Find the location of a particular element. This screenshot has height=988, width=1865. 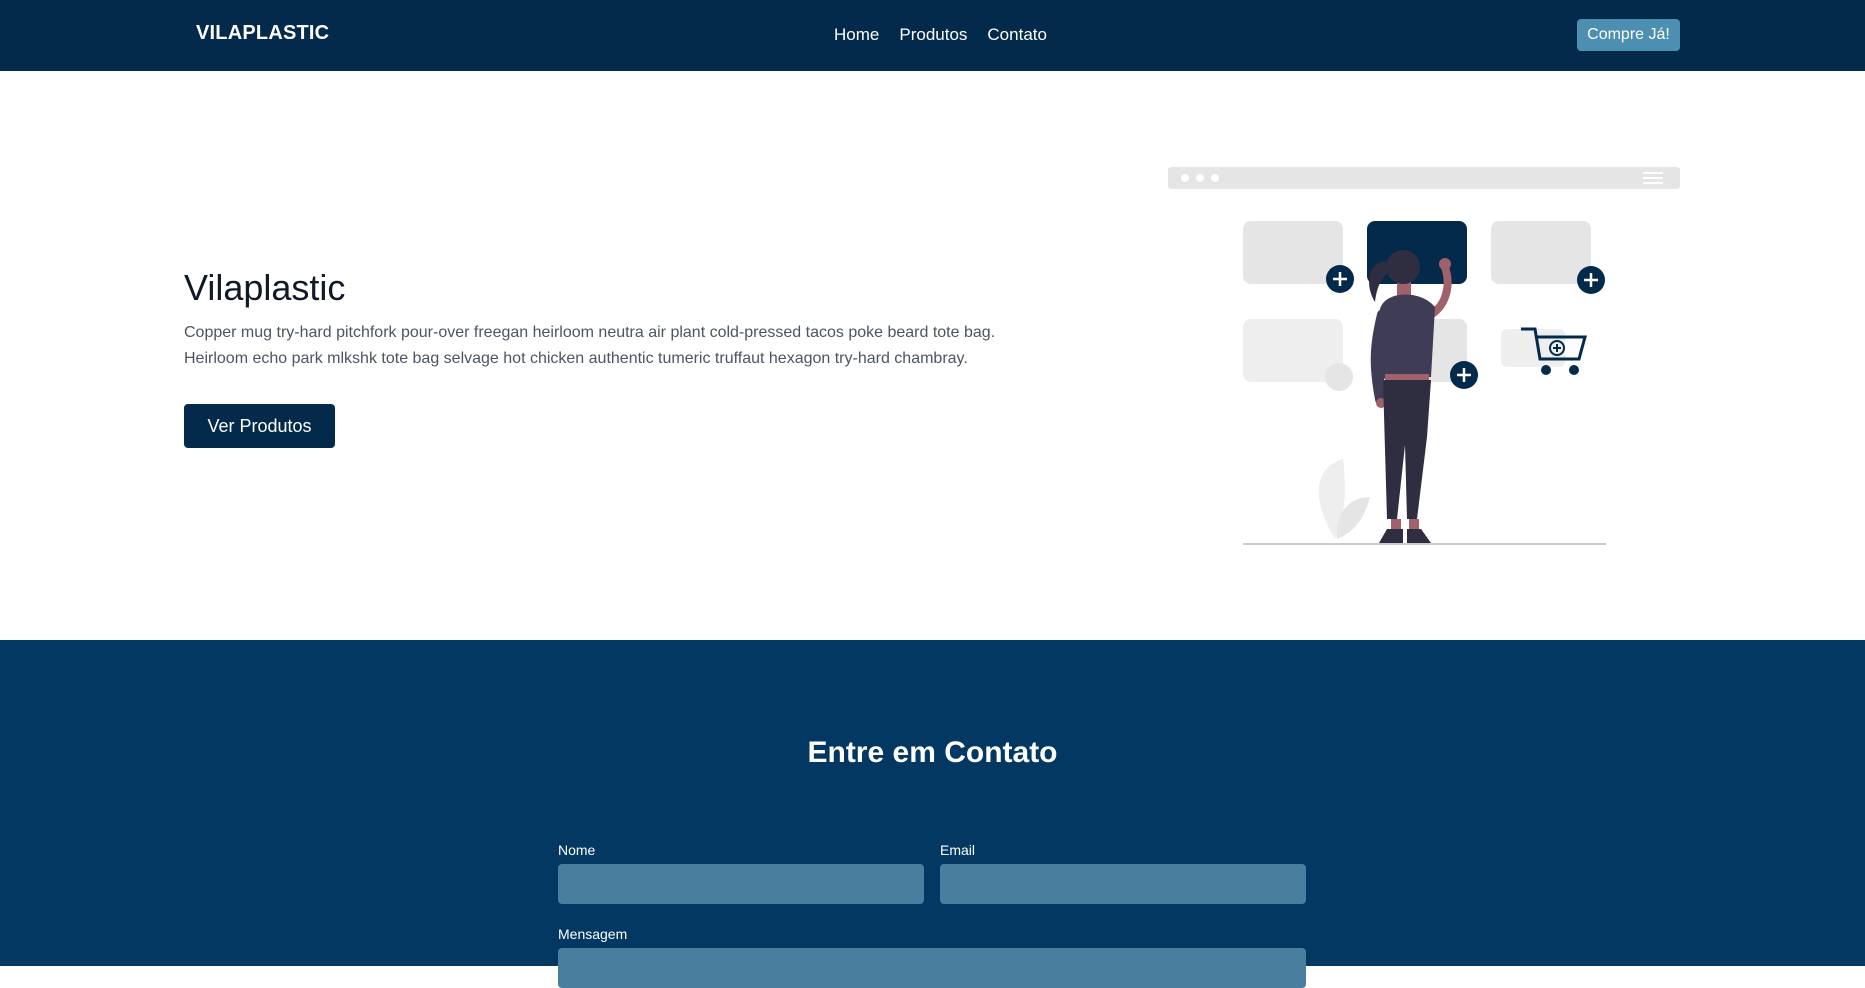

nav-link-produtos: Produtos is located at coordinates (933, 35).